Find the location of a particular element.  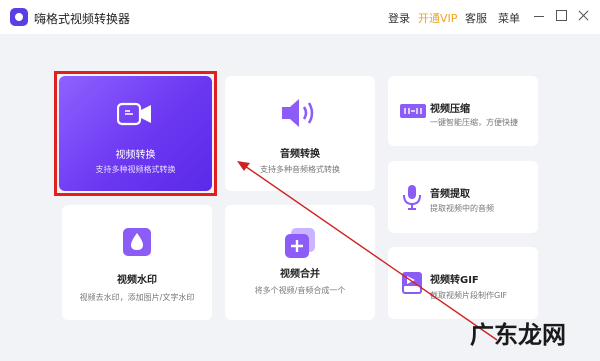

video-to-gif-card: 视频转GIF 截取视频片段制作GIF is located at coordinates (463, 283).